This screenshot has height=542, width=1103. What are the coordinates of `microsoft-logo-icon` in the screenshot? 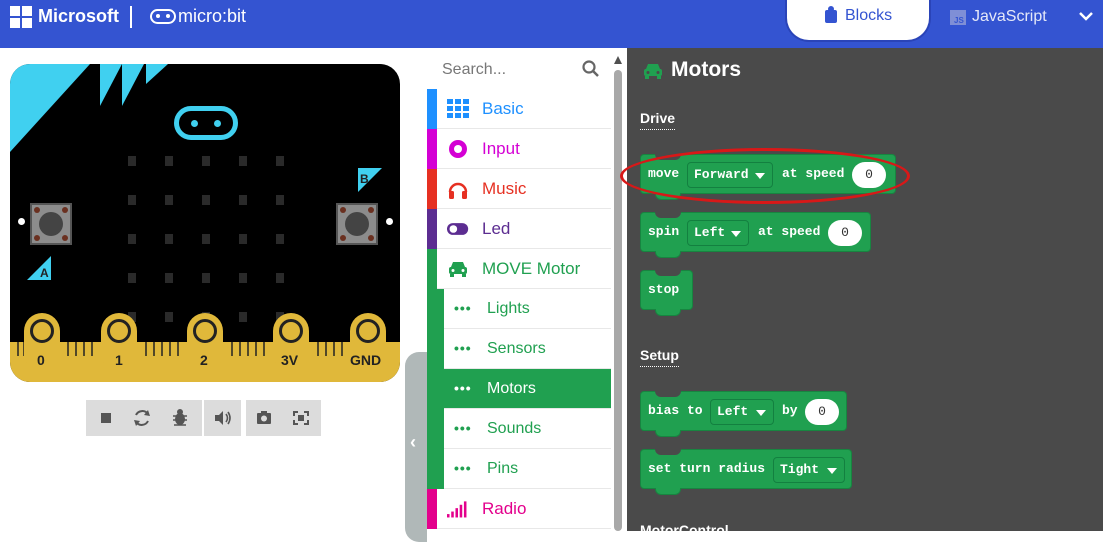 It's located at (21, 17).